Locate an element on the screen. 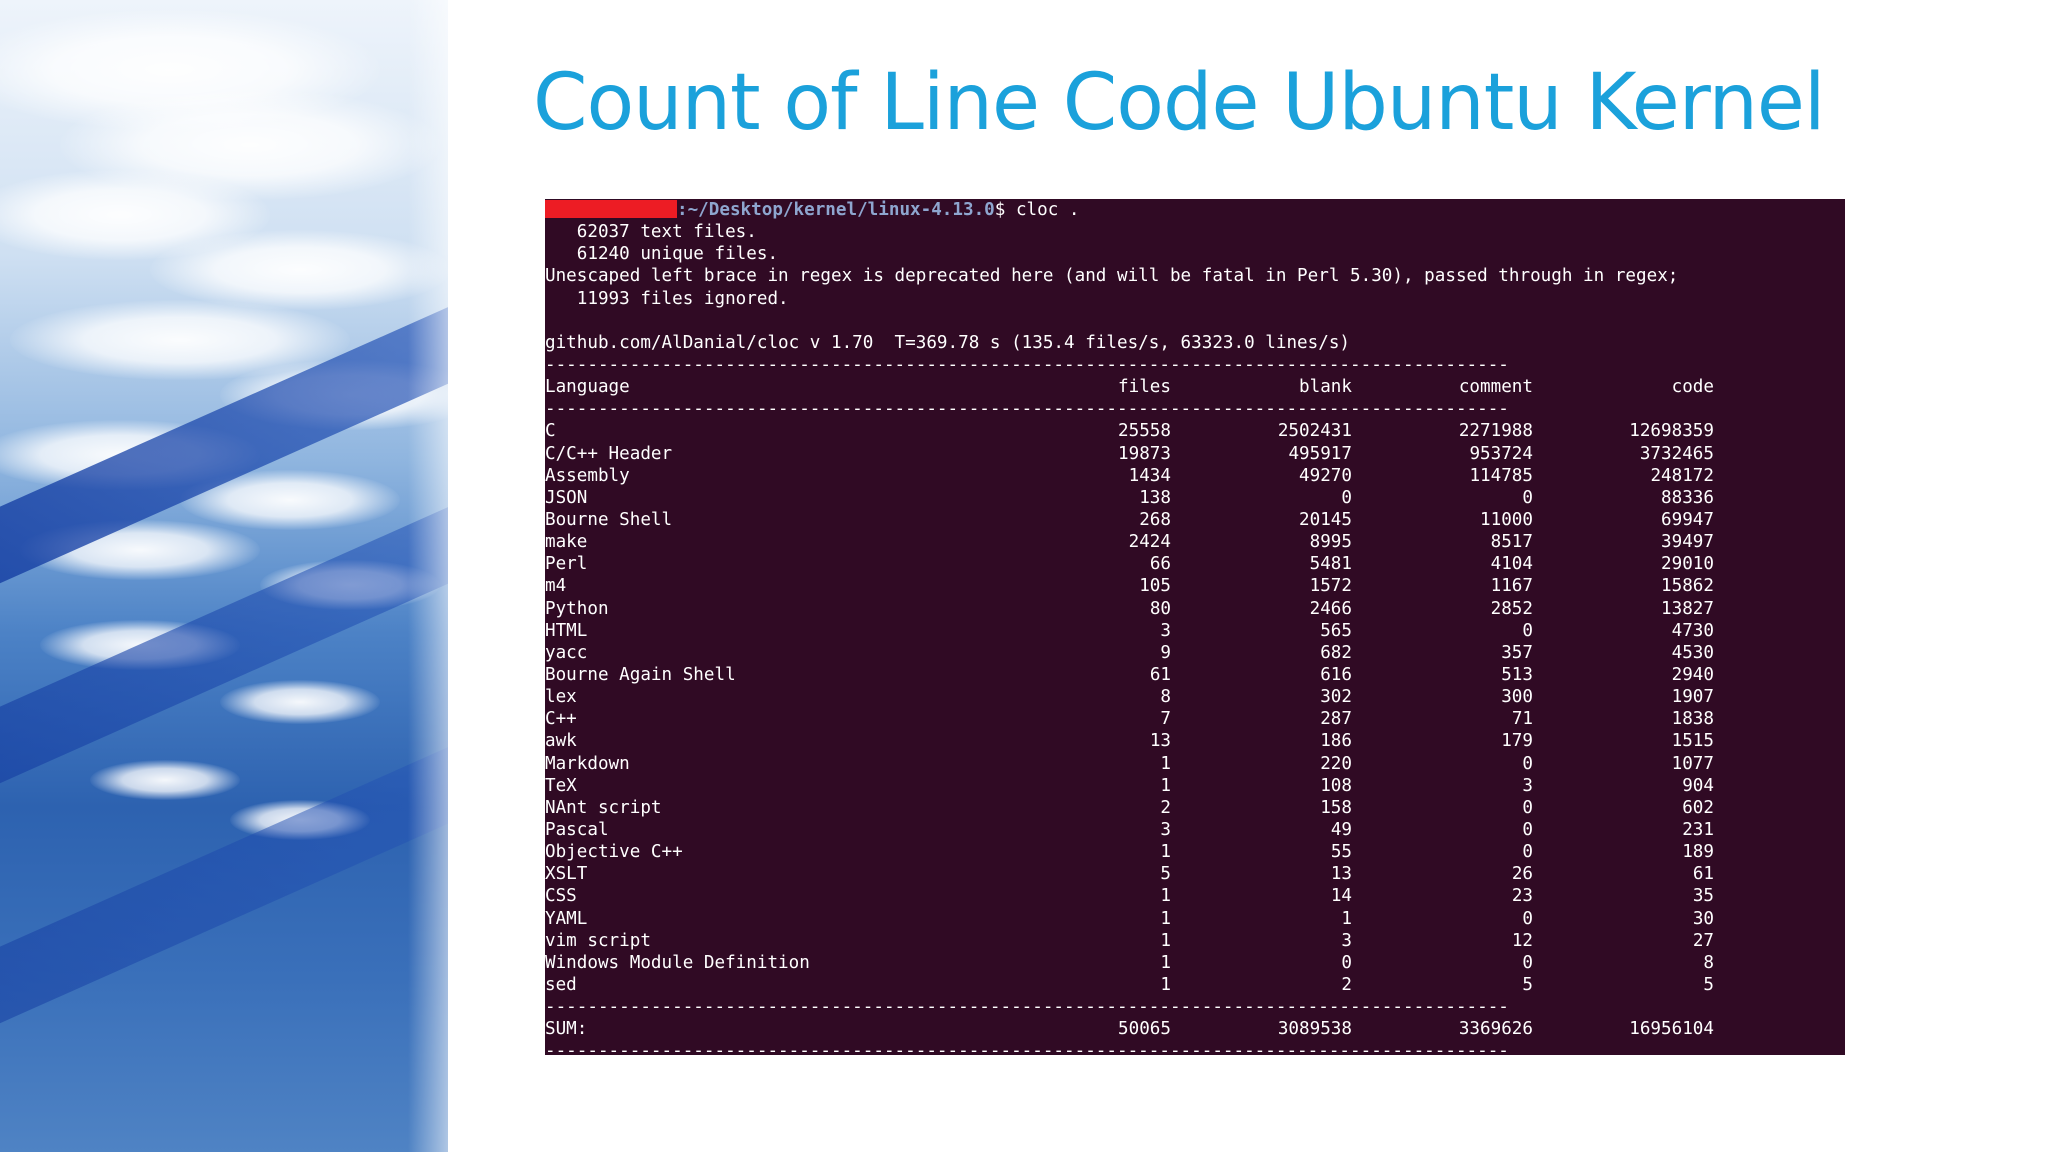 This screenshot has width=2048, height=1152. row-blank: 220 is located at coordinates (1336, 763).